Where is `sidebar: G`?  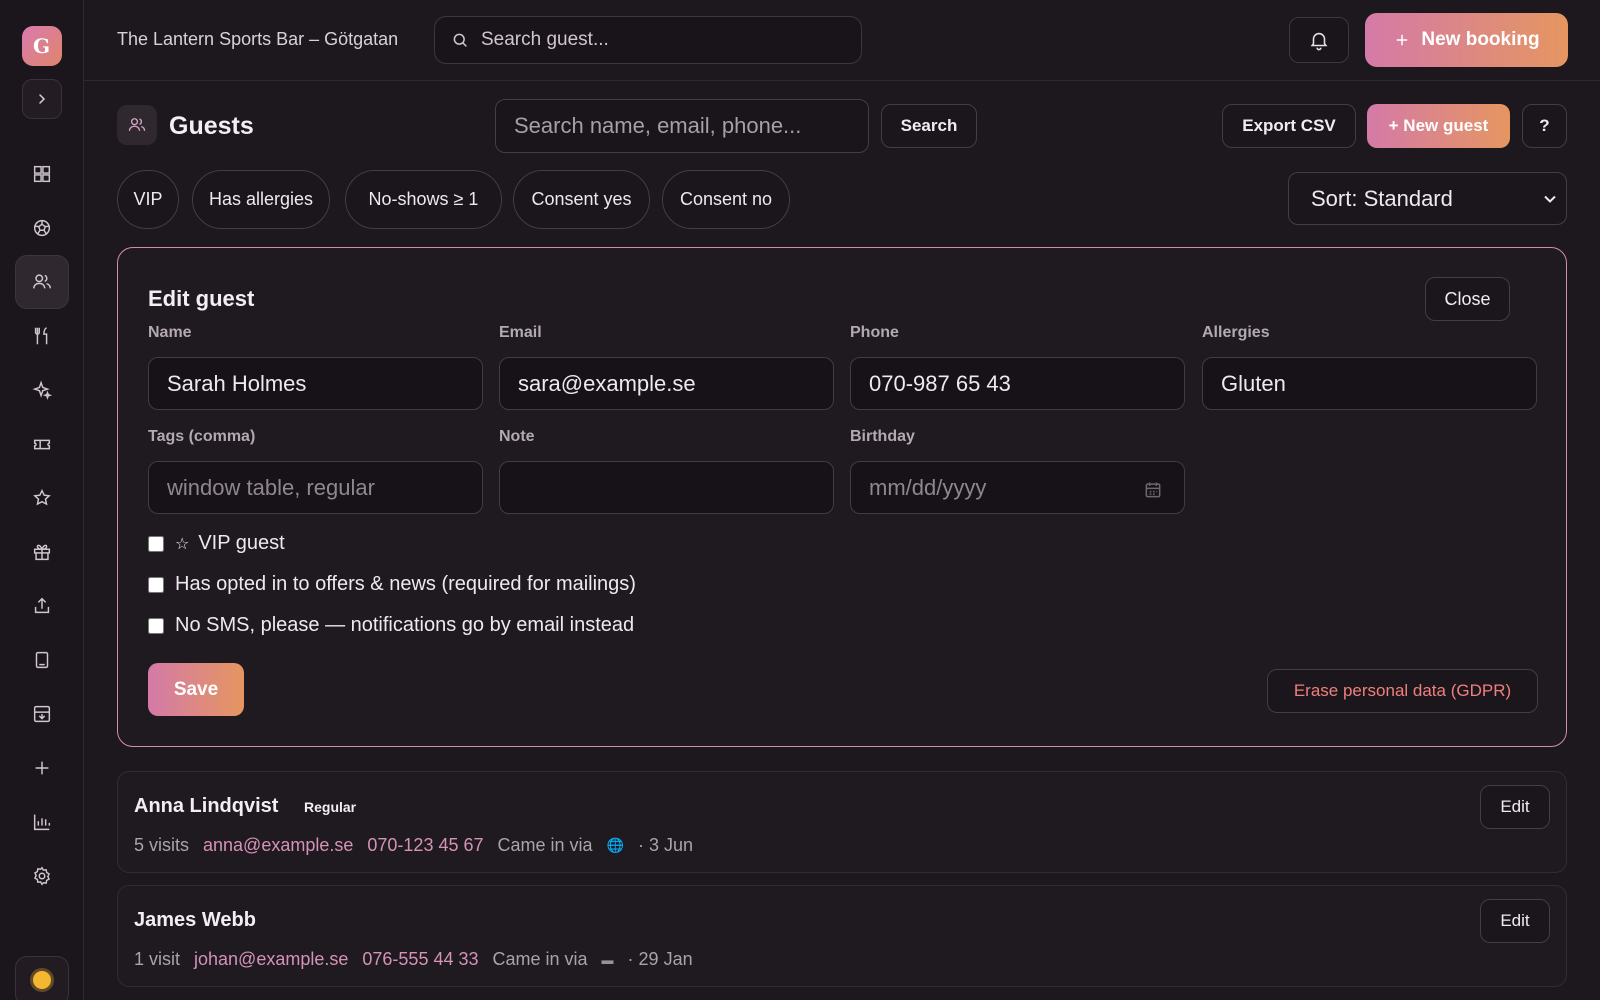 sidebar: G is located at coordinates (42, 500).